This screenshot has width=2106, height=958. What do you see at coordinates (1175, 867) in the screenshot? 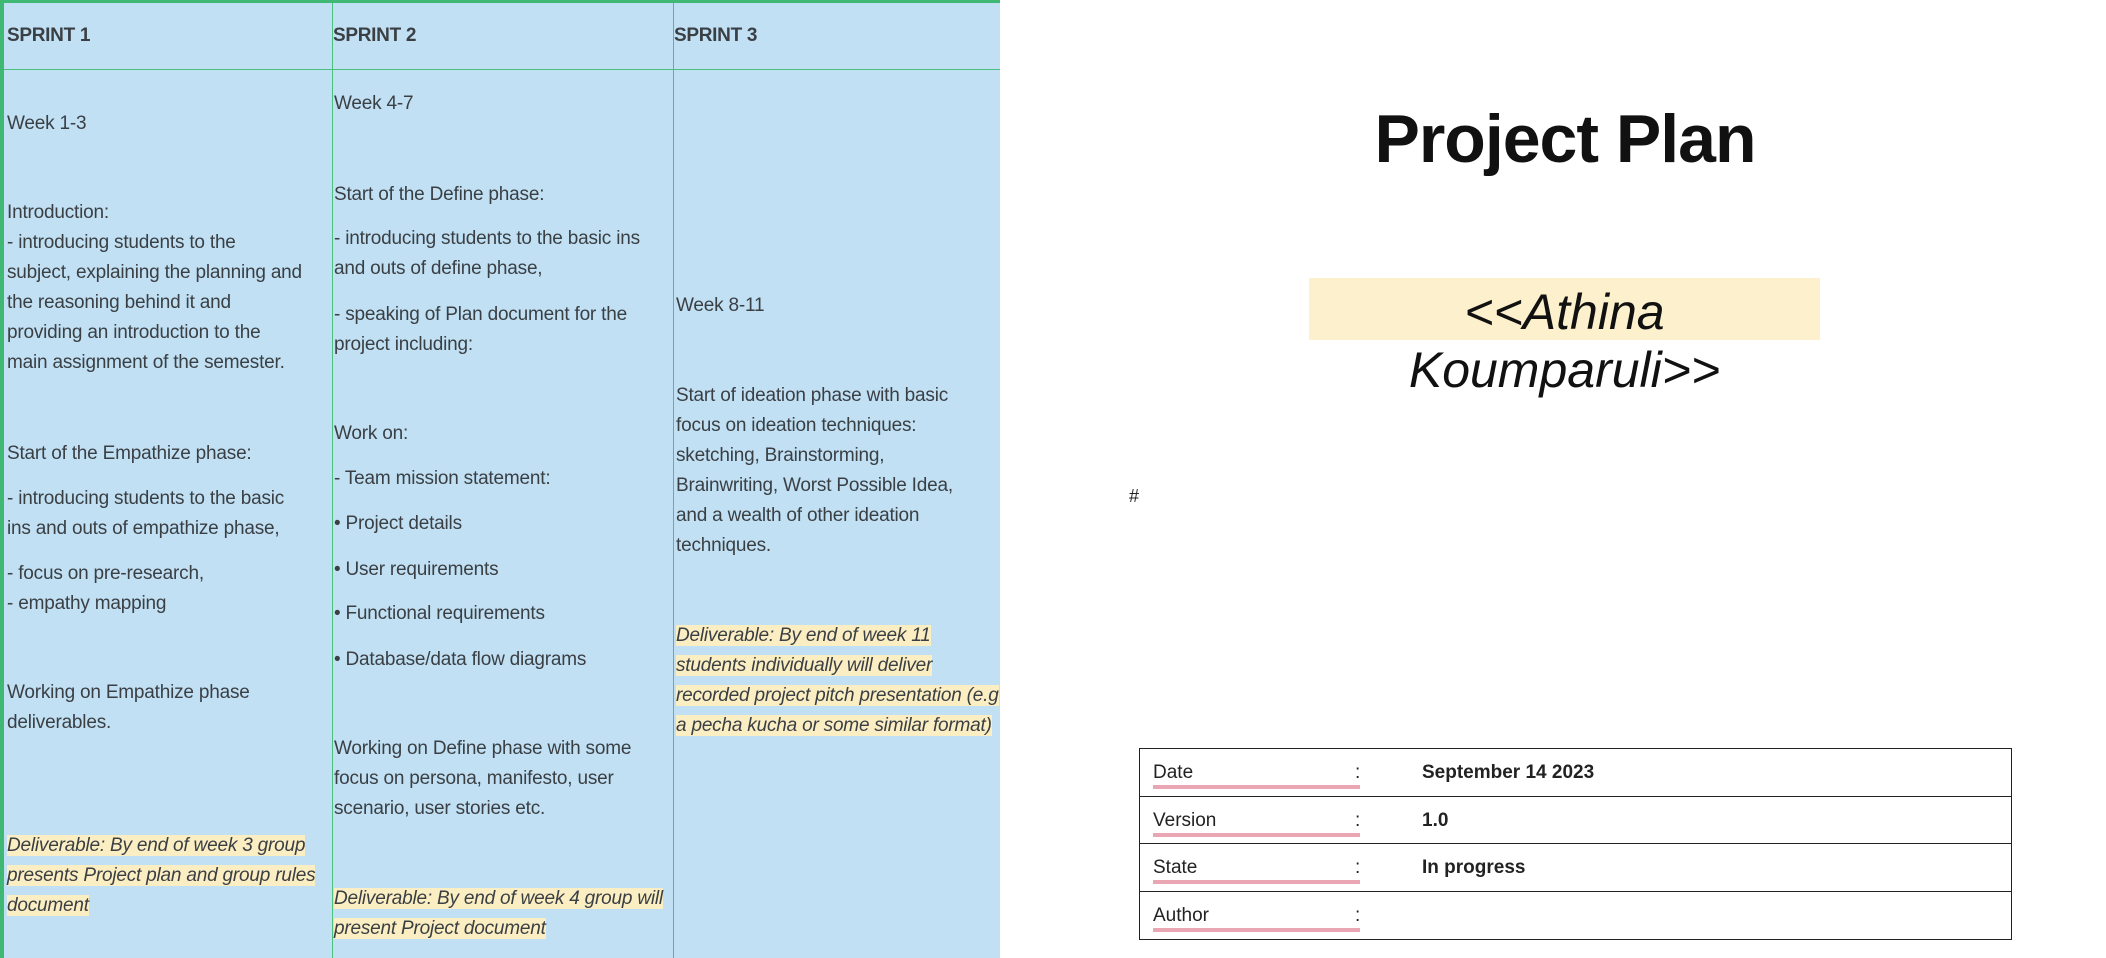
I see `meta-label: State` at bounding box center [1175, 867].